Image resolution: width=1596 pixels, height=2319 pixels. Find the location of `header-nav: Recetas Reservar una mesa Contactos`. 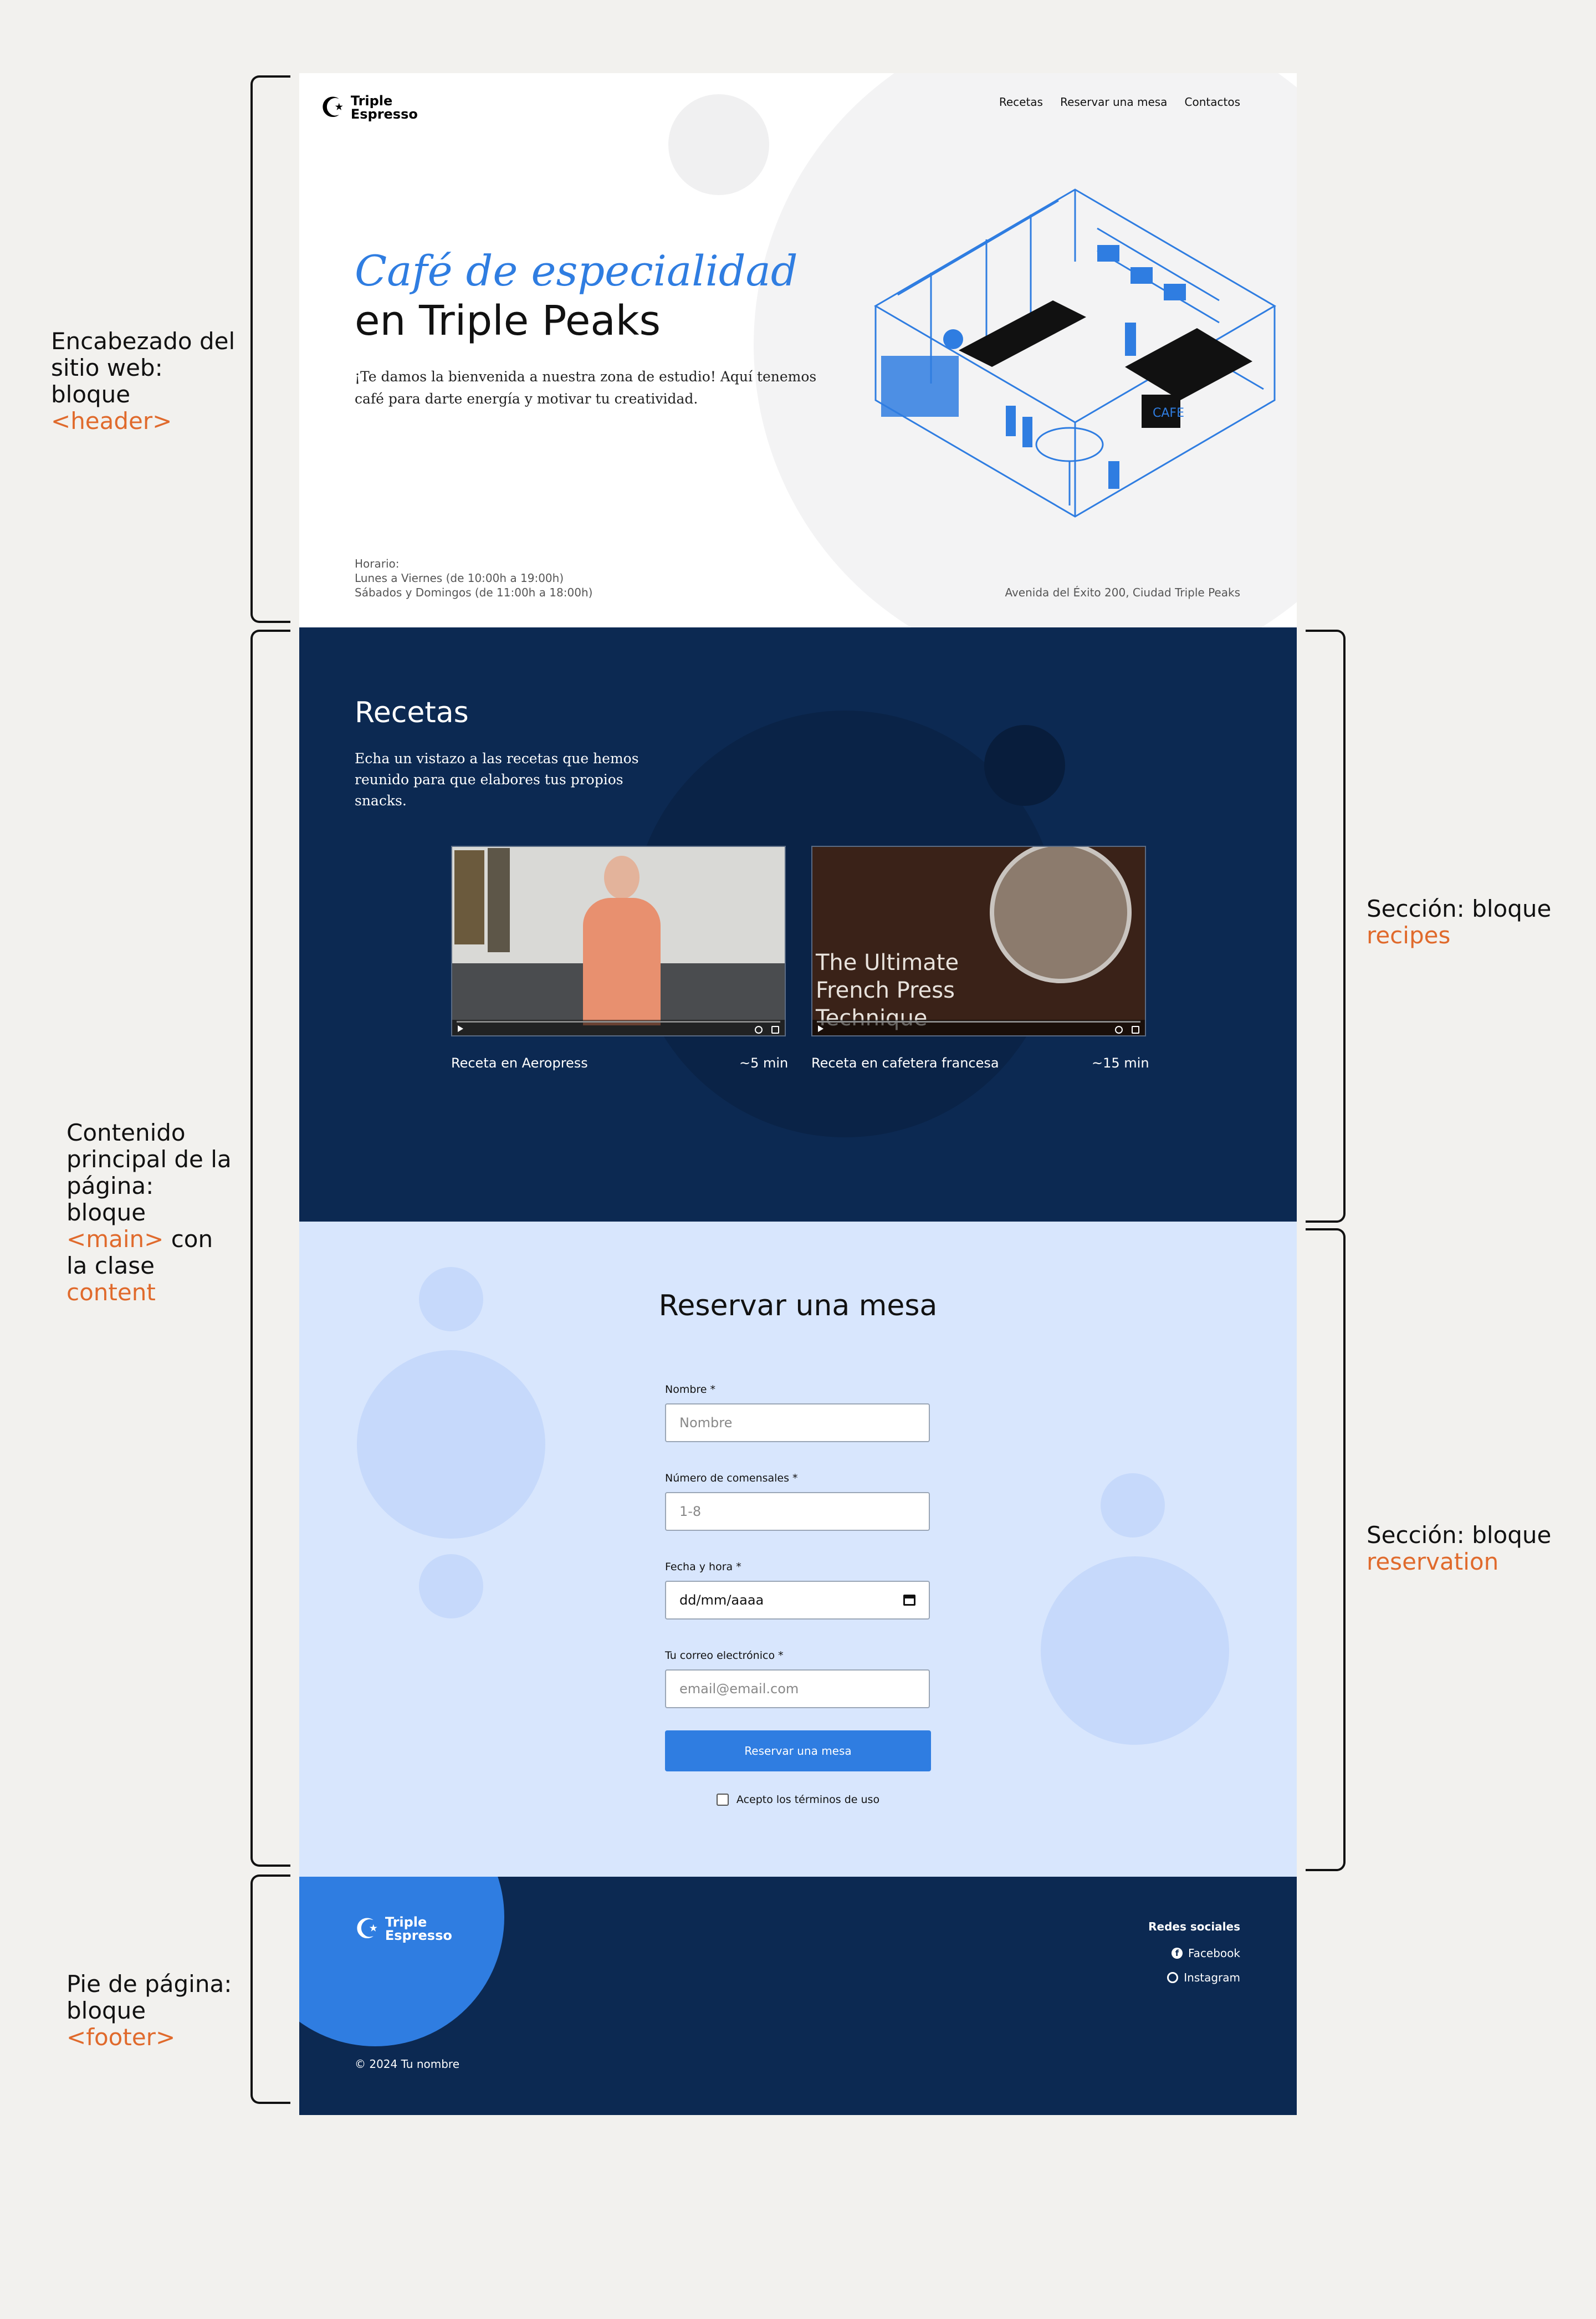

header-nav: Recetas Reservar una mesa Contactos is located at coordinates (1112, 102).